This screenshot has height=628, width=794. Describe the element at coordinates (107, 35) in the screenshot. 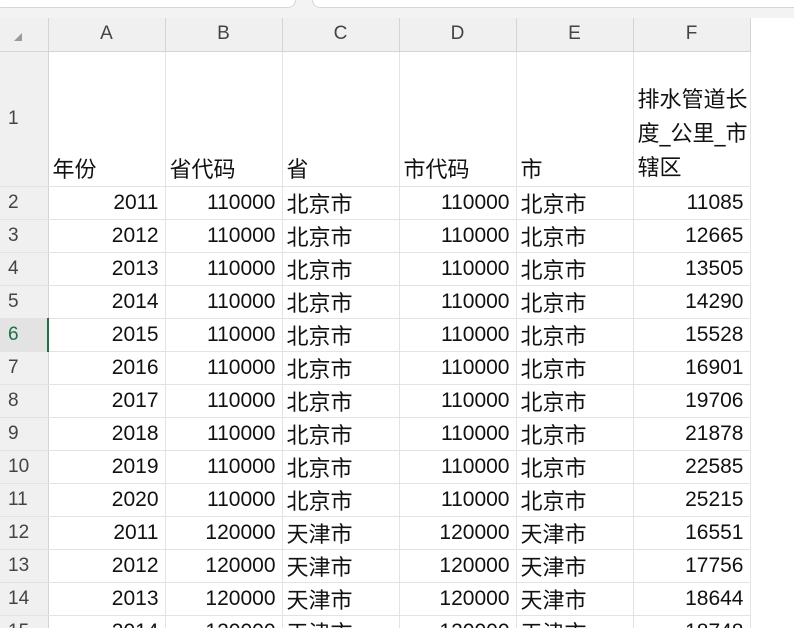

I see `column-header-a: A` at that location.